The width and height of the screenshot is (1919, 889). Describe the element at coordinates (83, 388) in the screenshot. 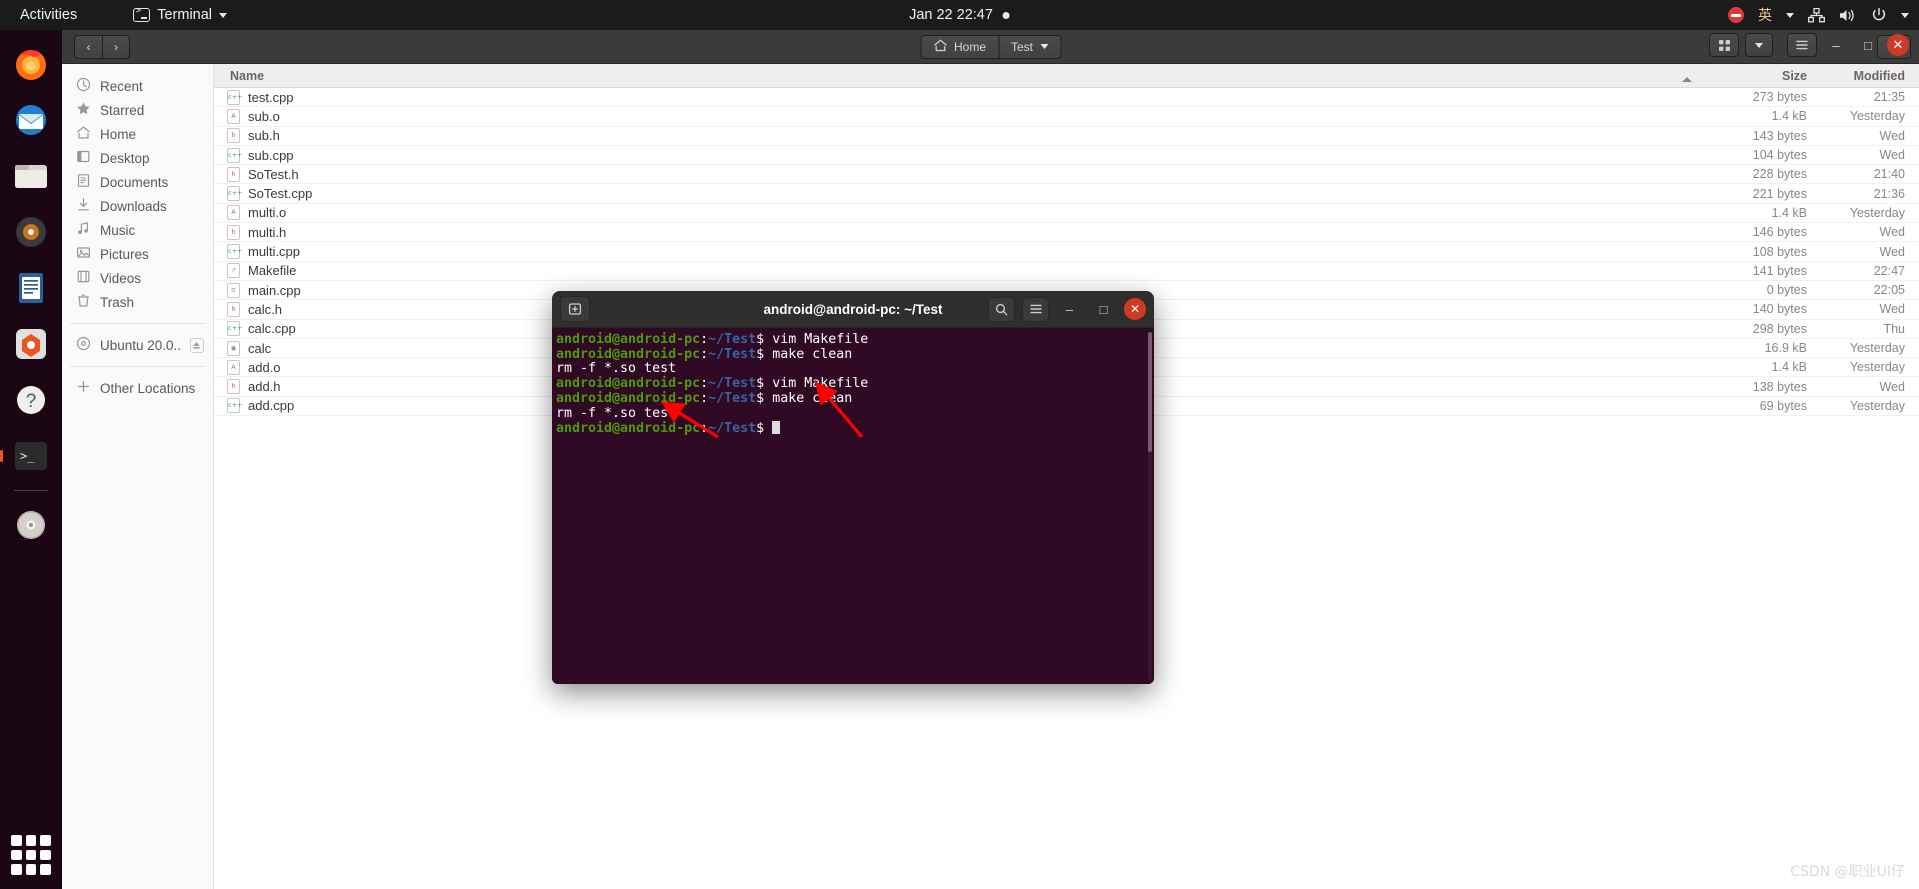

I see `plus-icon` at that location.